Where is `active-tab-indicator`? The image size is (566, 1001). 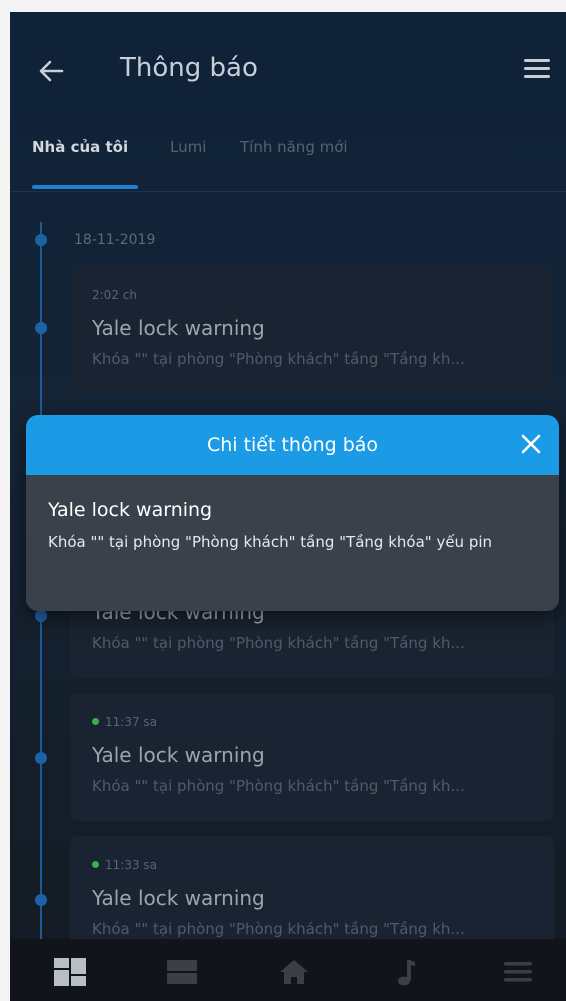
active-tab-indicator is located at coordinates (85, 187).